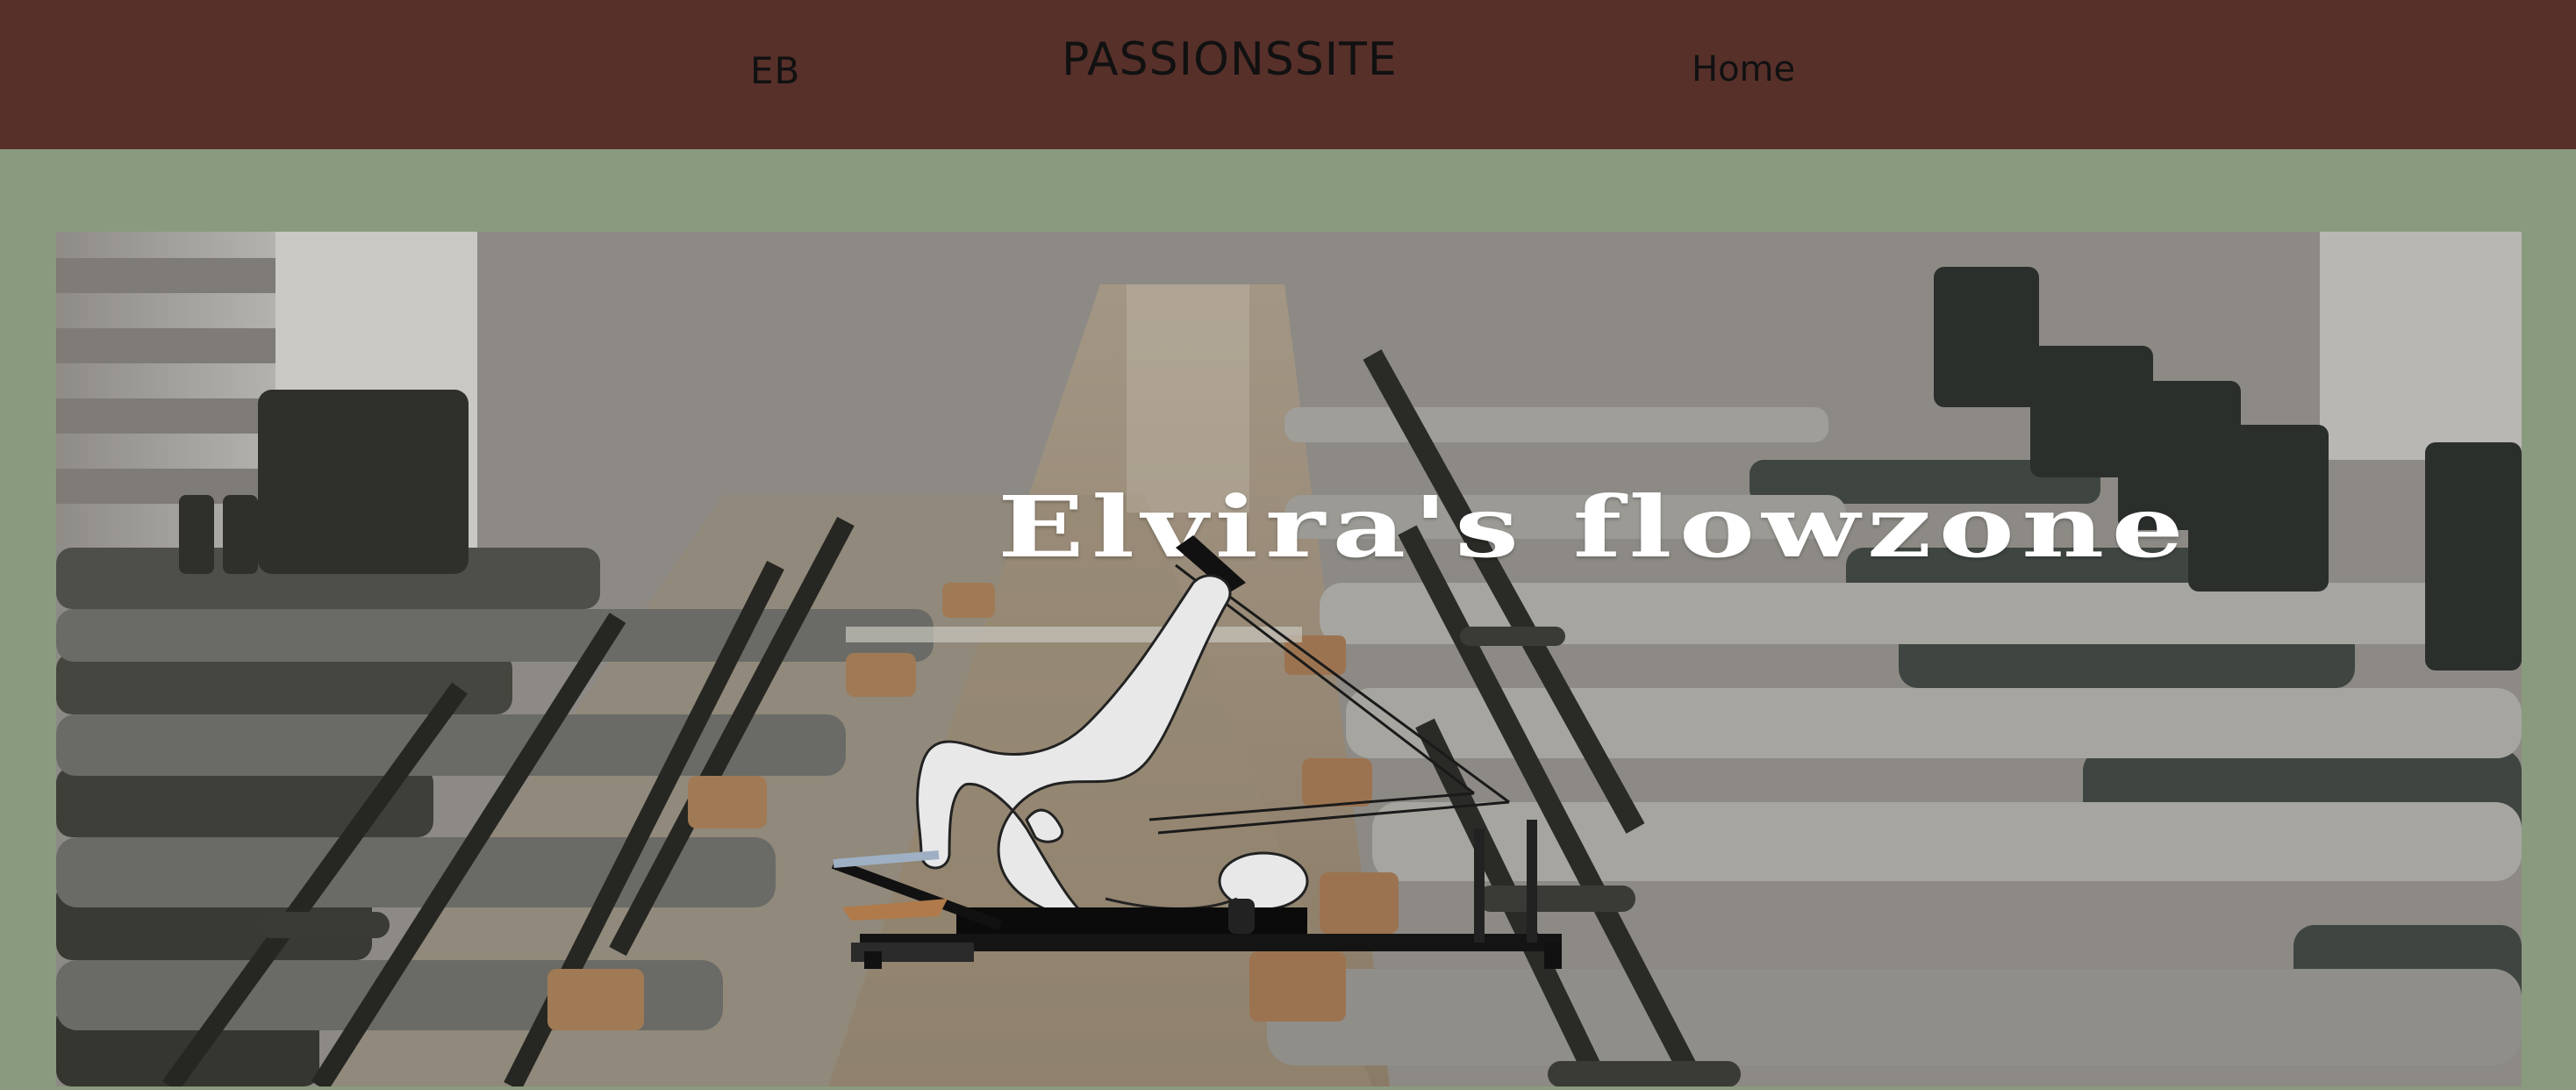  I want to click on site-header: EB PASSIONSSITE Home, so click(1288, 74).